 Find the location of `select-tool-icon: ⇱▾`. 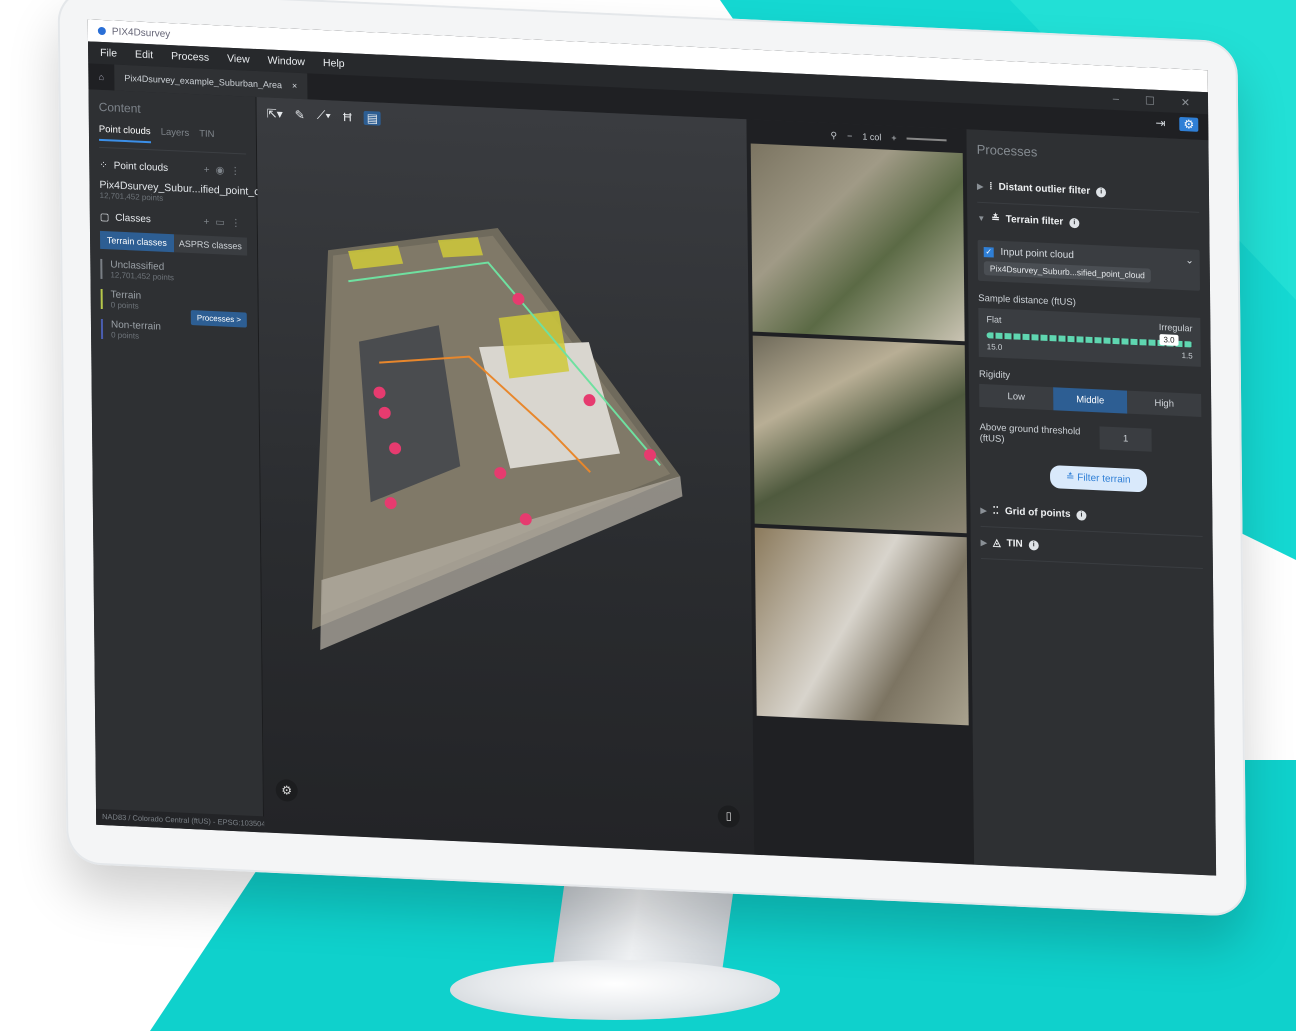

select-tool-icon: ⇱▾ is located at coordinates (275, 113).